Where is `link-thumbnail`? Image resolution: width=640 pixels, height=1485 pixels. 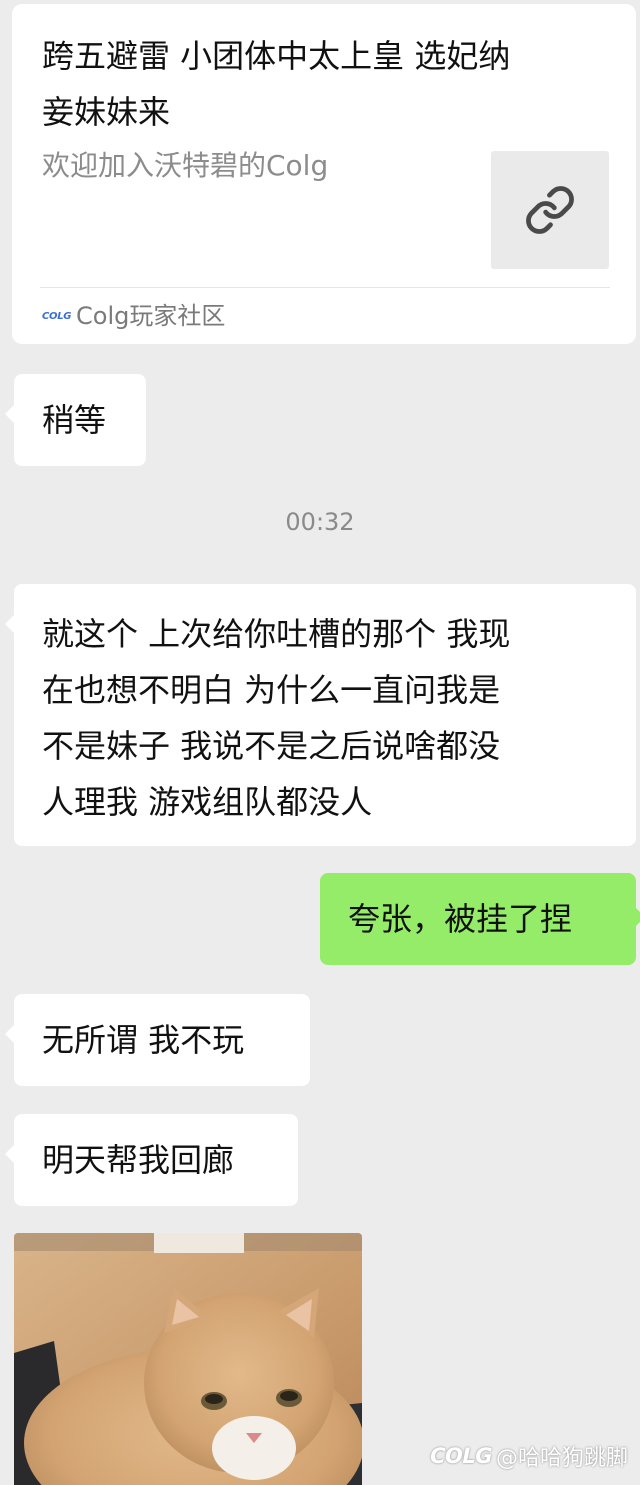 link-thumbnail is located at coordinates (550, 210).